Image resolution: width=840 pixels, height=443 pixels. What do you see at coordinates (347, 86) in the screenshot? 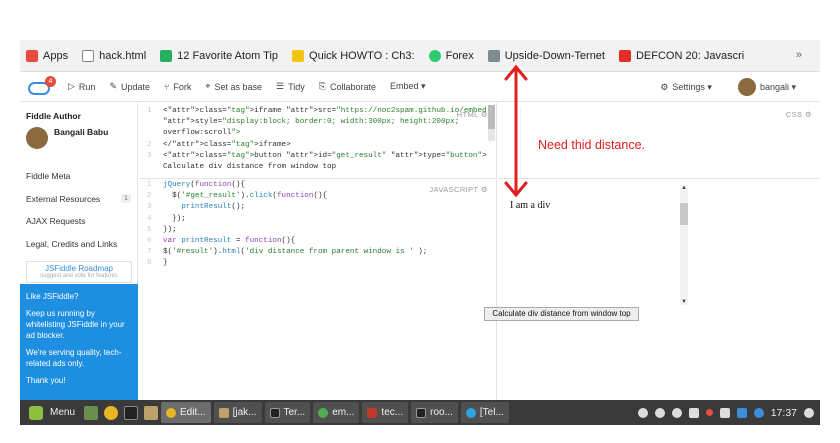
I see `collaborate-button: ⎘ Collaborate` at bounding box center [347, 86].